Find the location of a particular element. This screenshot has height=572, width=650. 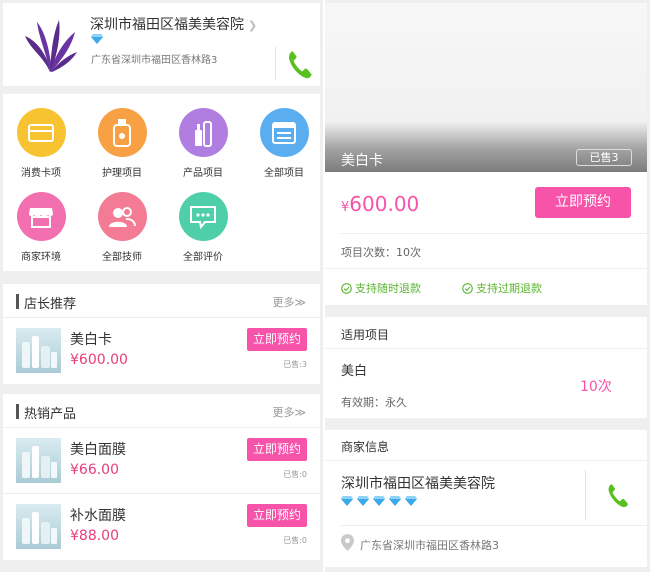

category-store-environment: 商家环境 is located at coordinates (41, 227).